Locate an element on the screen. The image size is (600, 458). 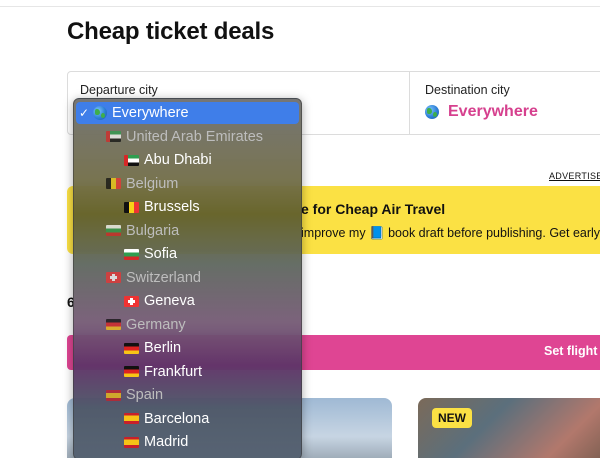
option-content: Geneva is located at coordinates (143, 301).